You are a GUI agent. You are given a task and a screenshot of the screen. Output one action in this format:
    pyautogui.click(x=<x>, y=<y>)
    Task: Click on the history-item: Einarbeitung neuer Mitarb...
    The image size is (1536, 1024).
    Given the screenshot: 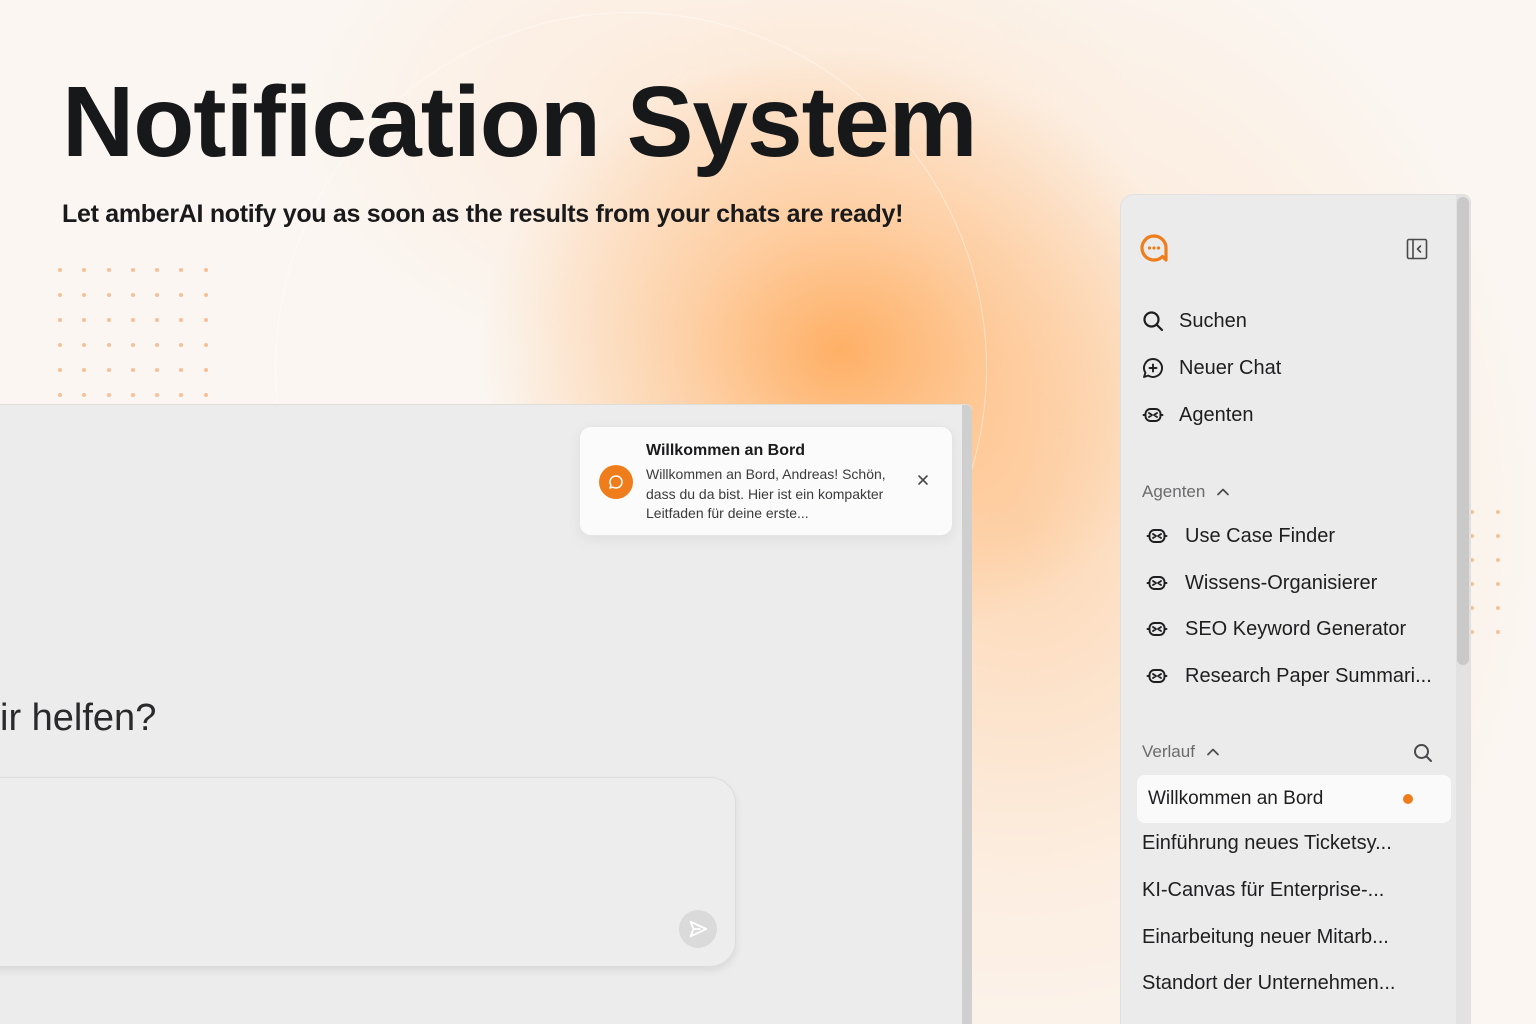 What is the action you would take?
    pyautogui.click(x=1265, y=937)
    